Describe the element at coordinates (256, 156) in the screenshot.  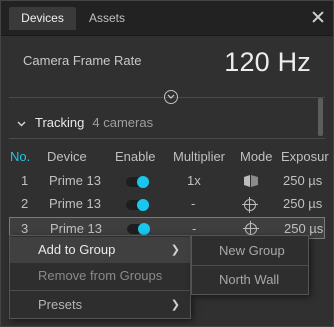
I see `header-mode: Mode` at that location.